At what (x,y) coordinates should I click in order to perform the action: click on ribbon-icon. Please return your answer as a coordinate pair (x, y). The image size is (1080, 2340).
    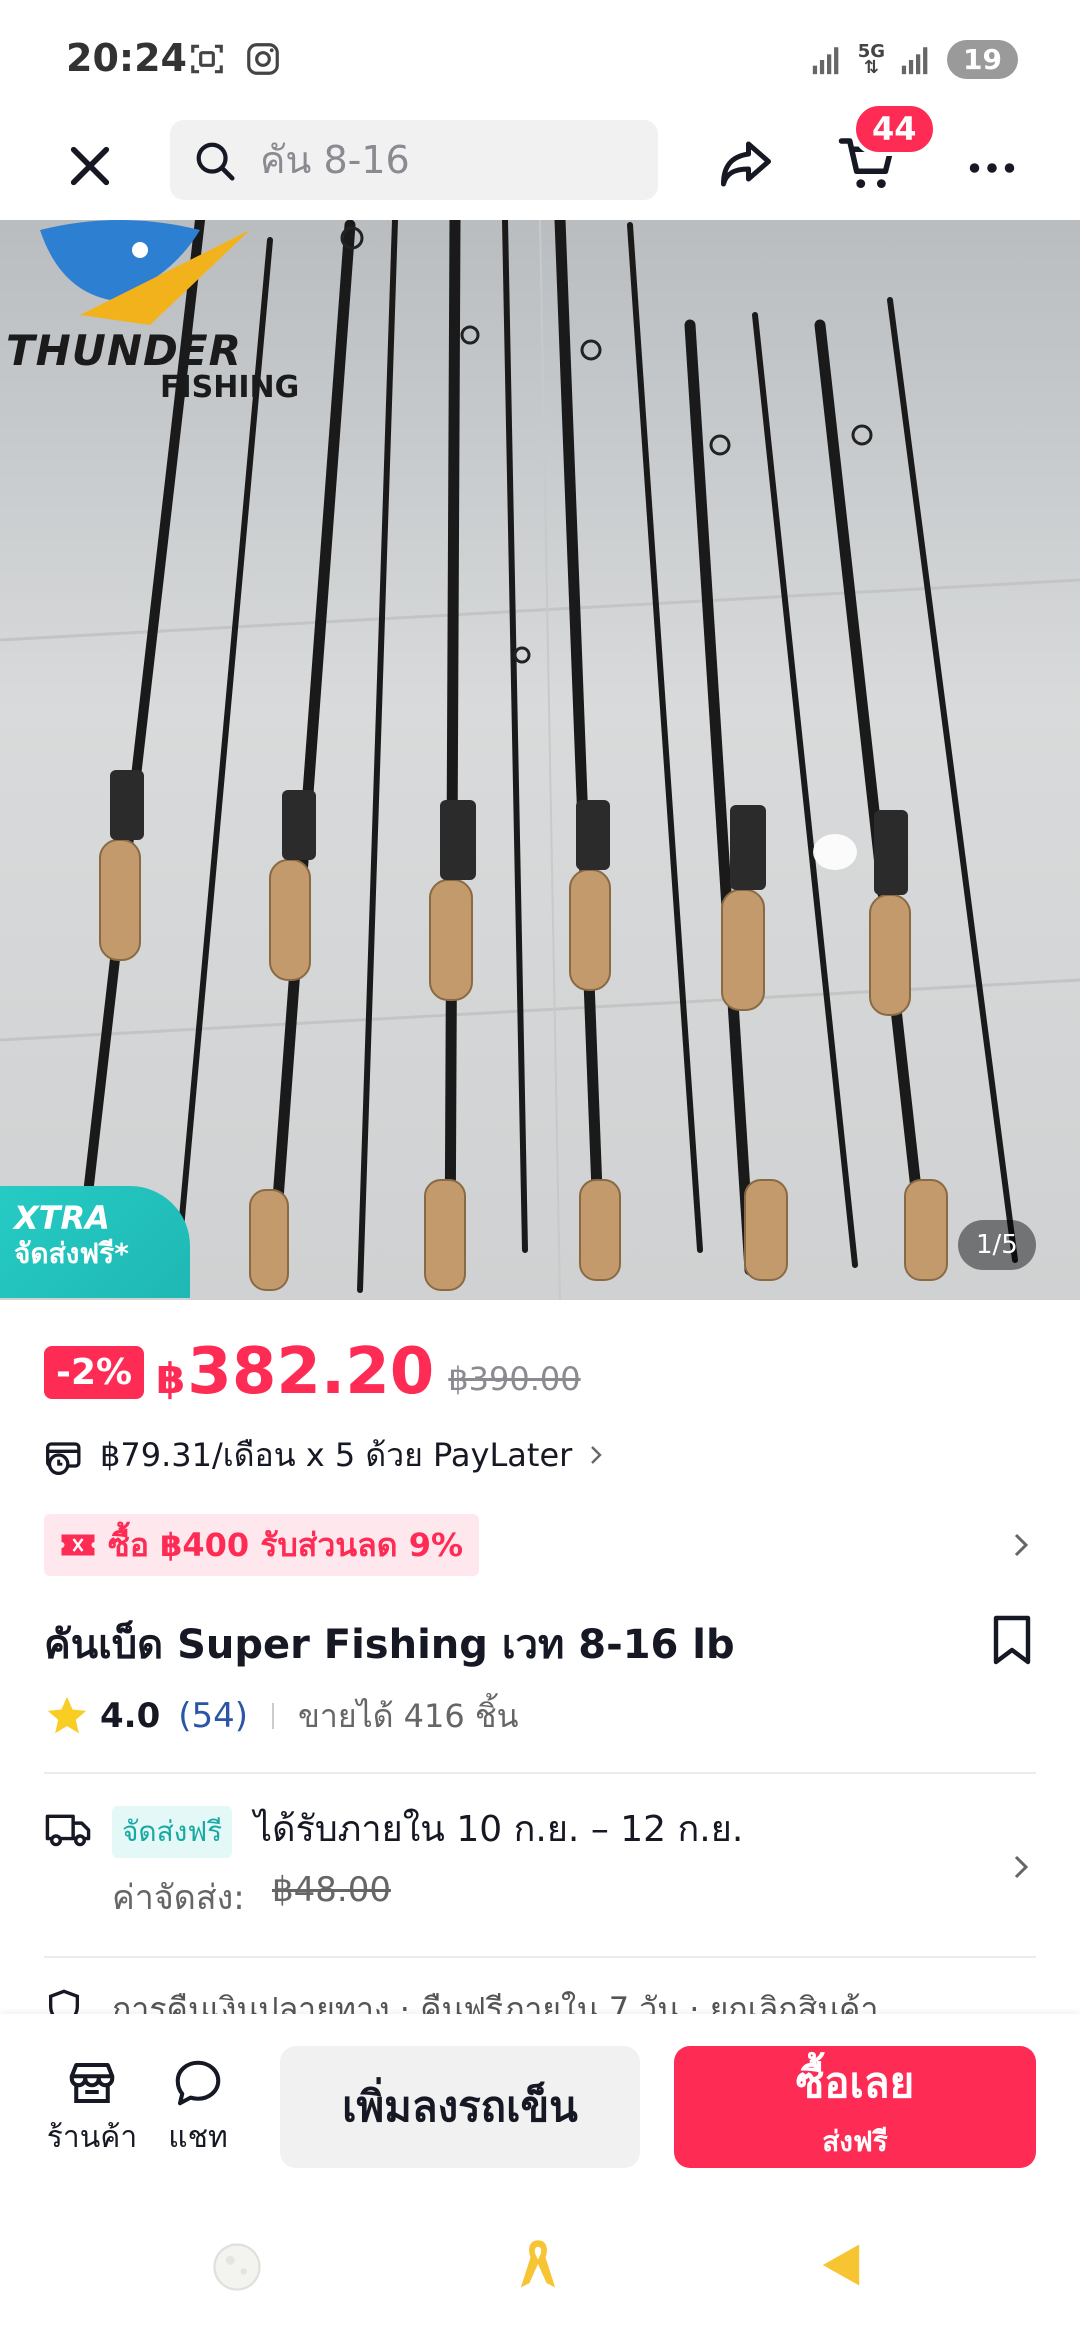
    Looking at the image, I should click on (538, 2266).